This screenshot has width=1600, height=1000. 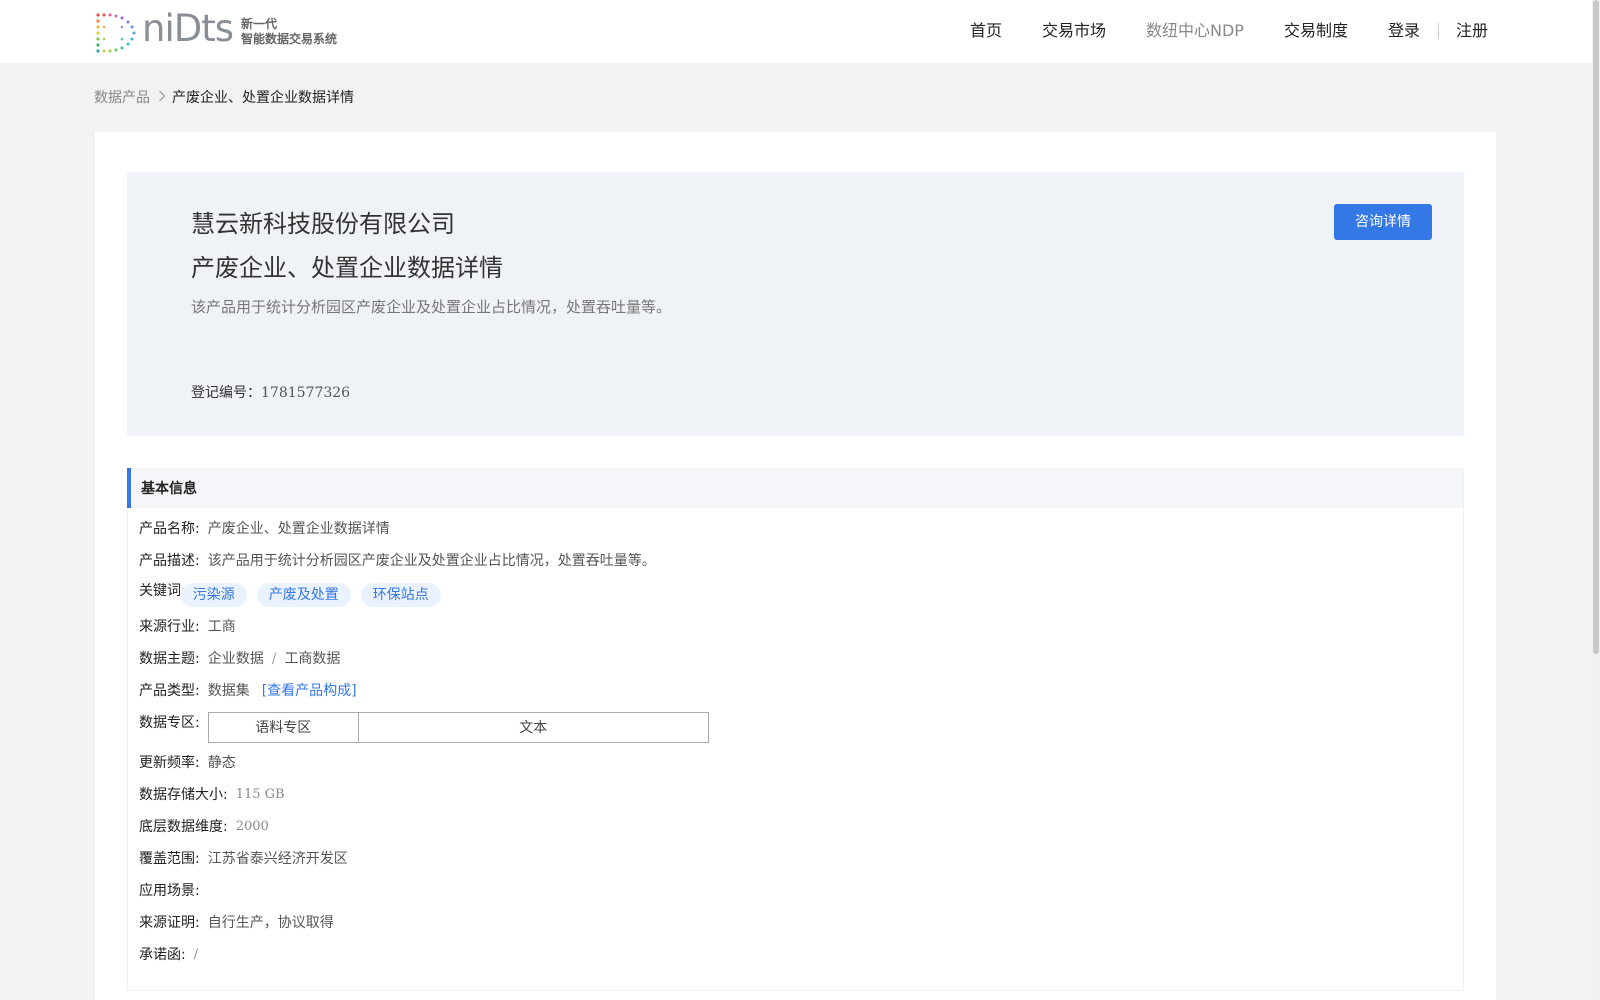 I want to click on nav-divider, so click(x=1438, y=31).